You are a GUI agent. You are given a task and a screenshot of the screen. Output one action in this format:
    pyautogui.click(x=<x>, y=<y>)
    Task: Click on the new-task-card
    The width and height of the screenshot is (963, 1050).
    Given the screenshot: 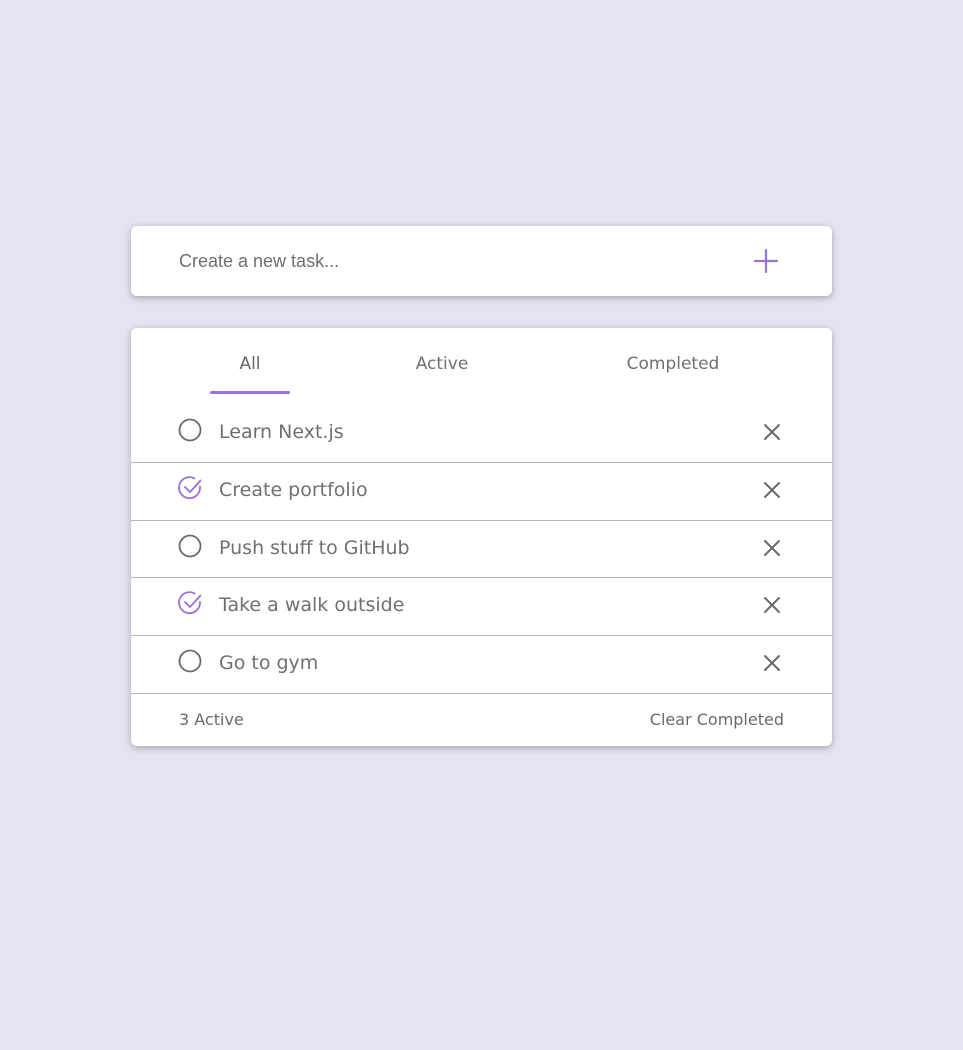 What is the action you would take?
    pyautogui.click(x=481, y=261)
    